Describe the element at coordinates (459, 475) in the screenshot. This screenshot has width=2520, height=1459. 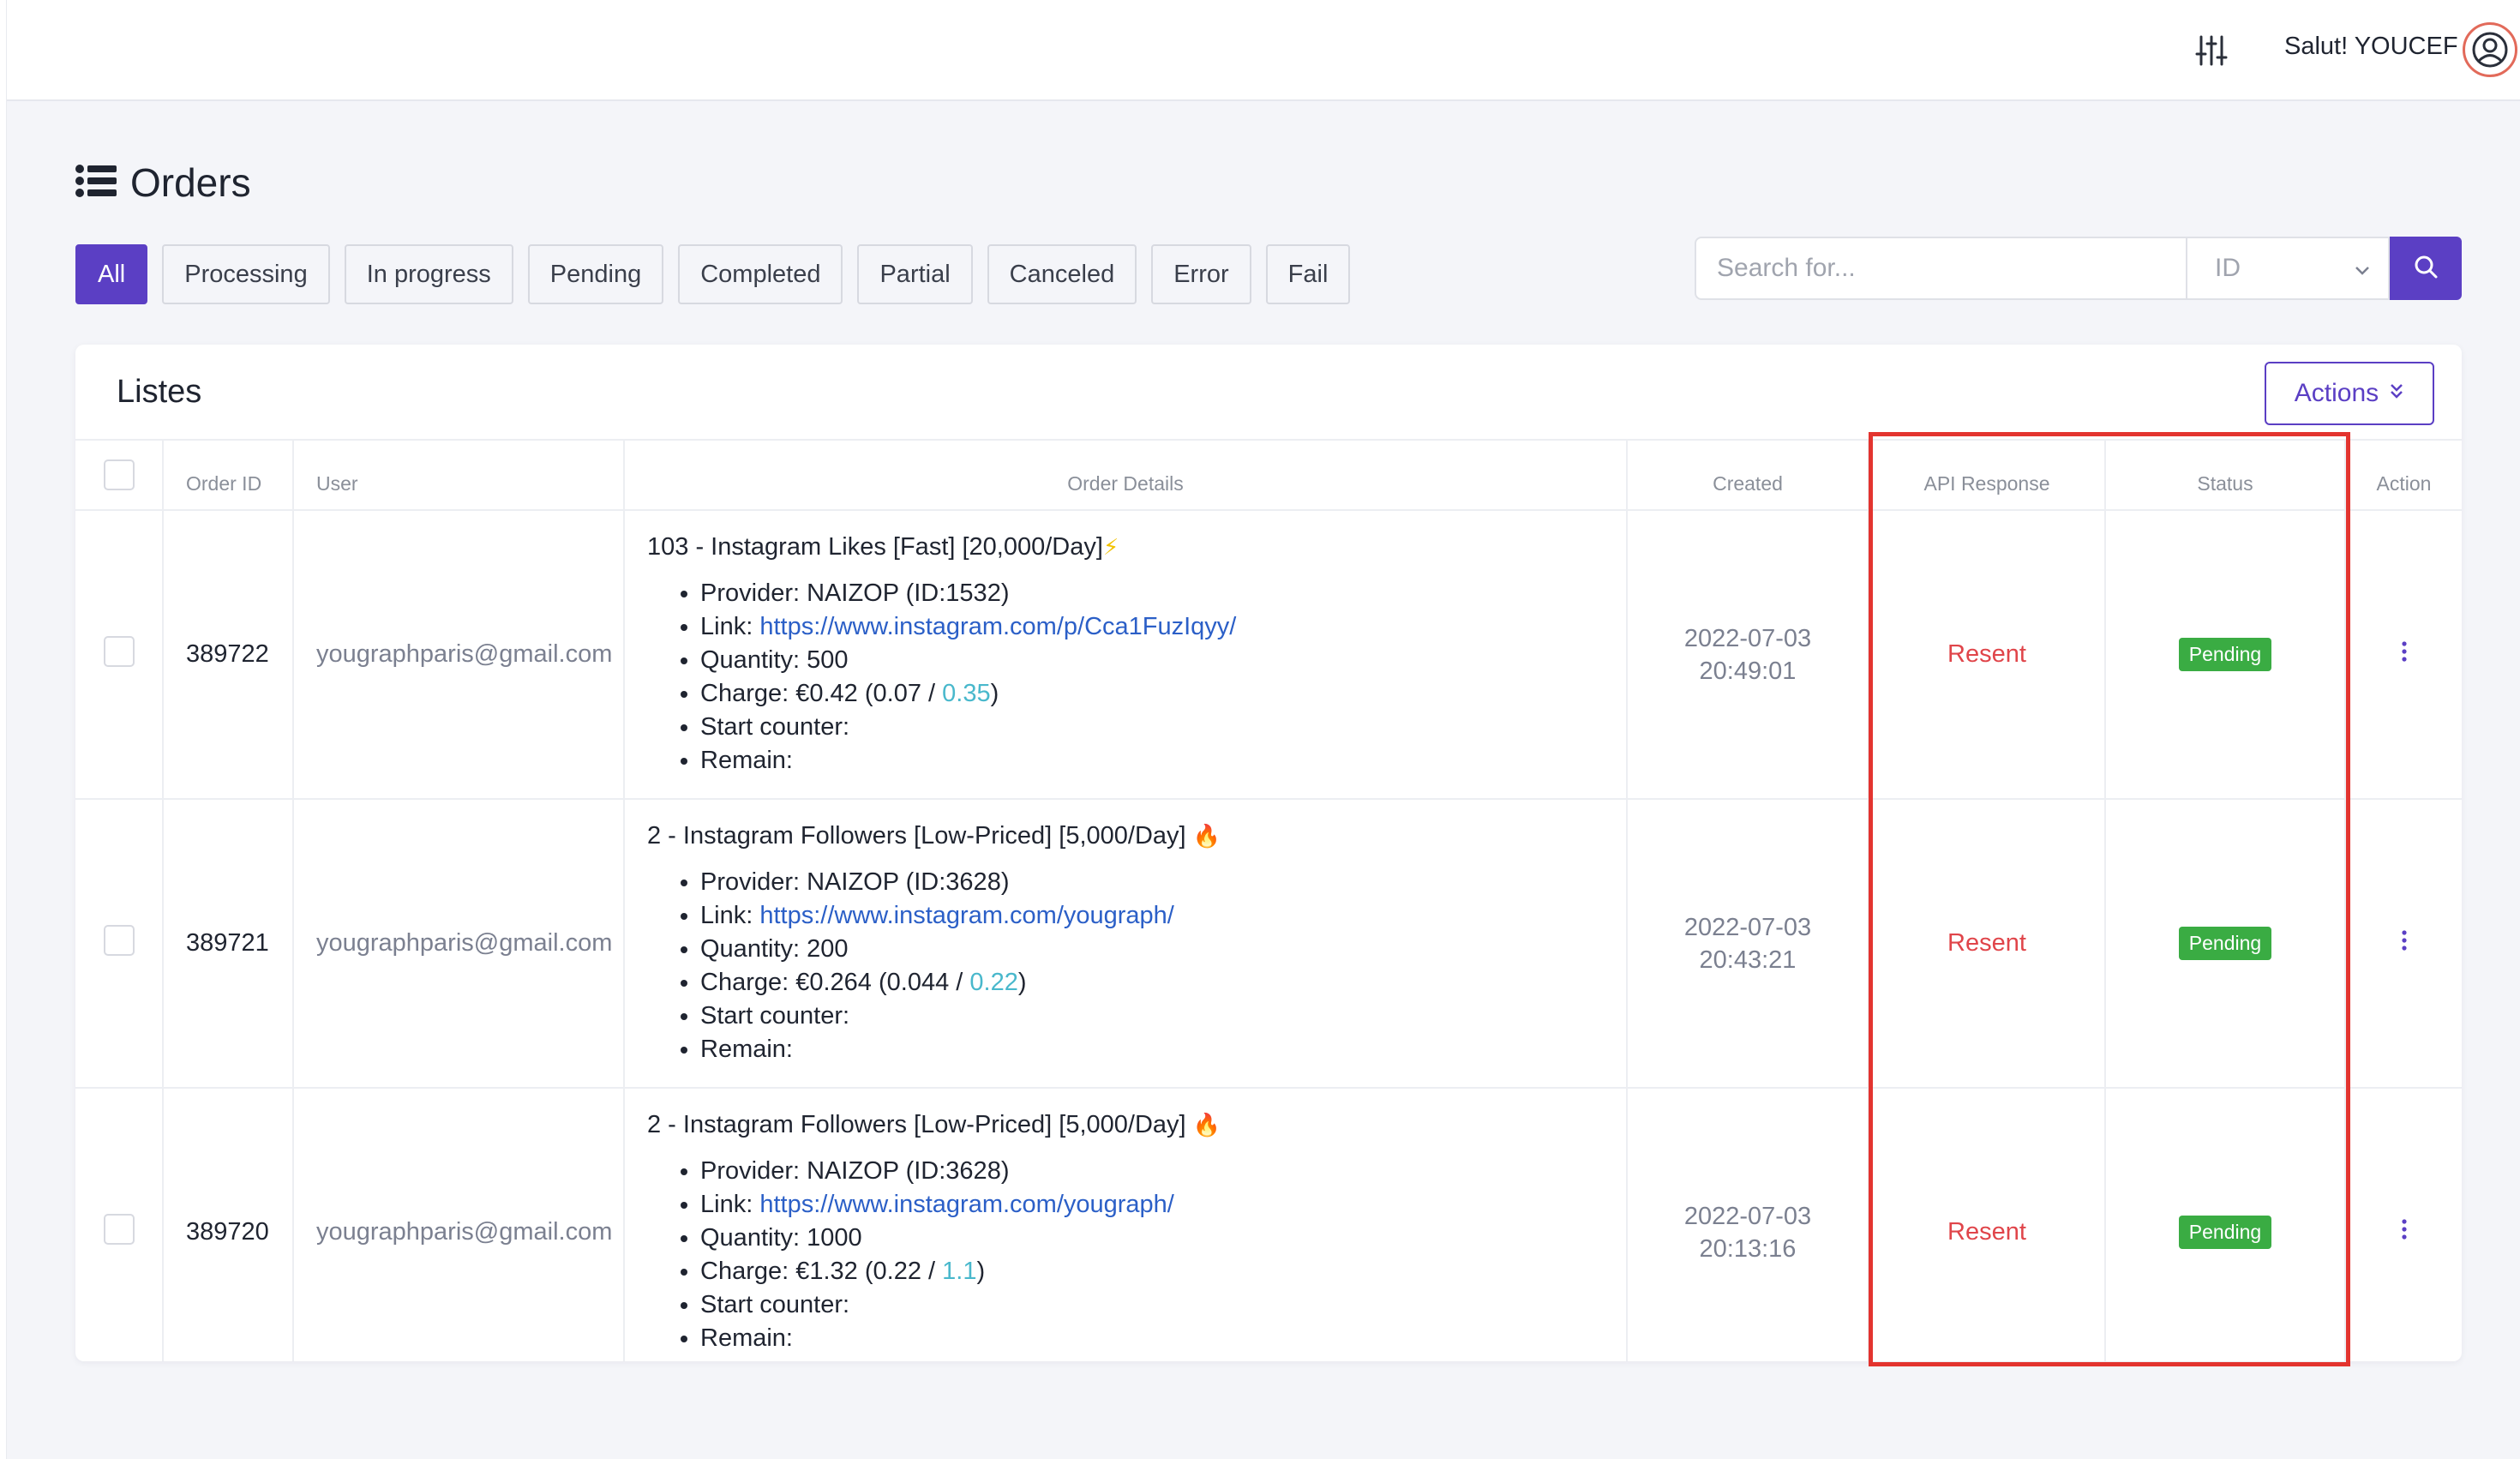
I see `col-user: User` at that location.